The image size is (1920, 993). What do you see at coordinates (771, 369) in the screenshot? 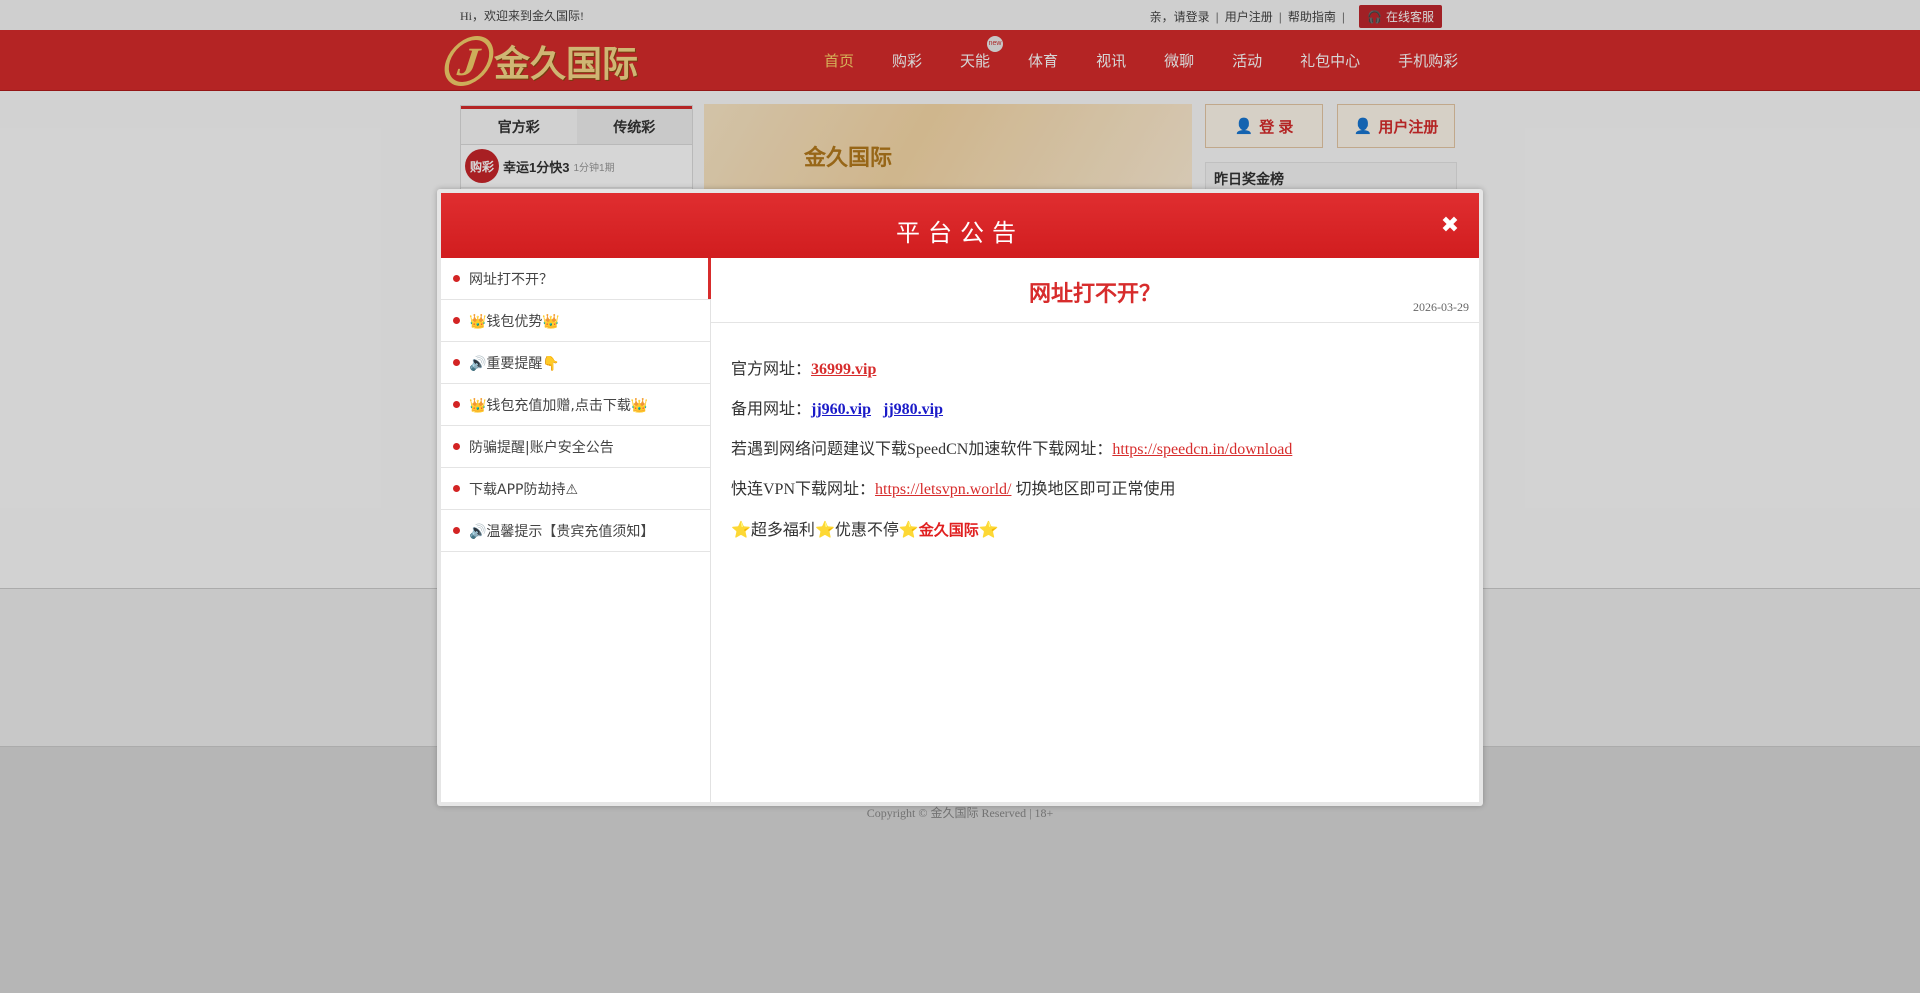
I see `official-url-label: 官方网址：` at bounding box center [771, 369].